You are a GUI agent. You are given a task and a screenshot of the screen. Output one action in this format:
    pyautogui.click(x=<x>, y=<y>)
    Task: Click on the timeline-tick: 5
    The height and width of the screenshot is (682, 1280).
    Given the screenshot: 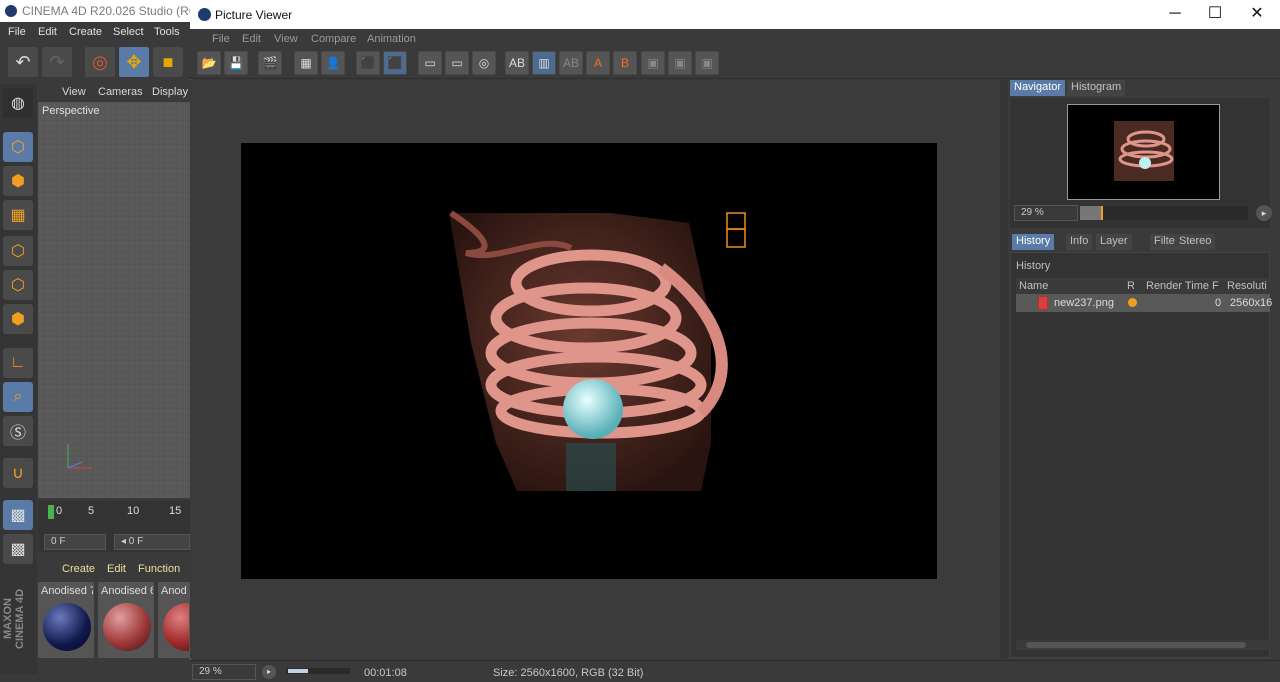 What is the action you would take?
    pyautogui.click(x=91, y=511)
    